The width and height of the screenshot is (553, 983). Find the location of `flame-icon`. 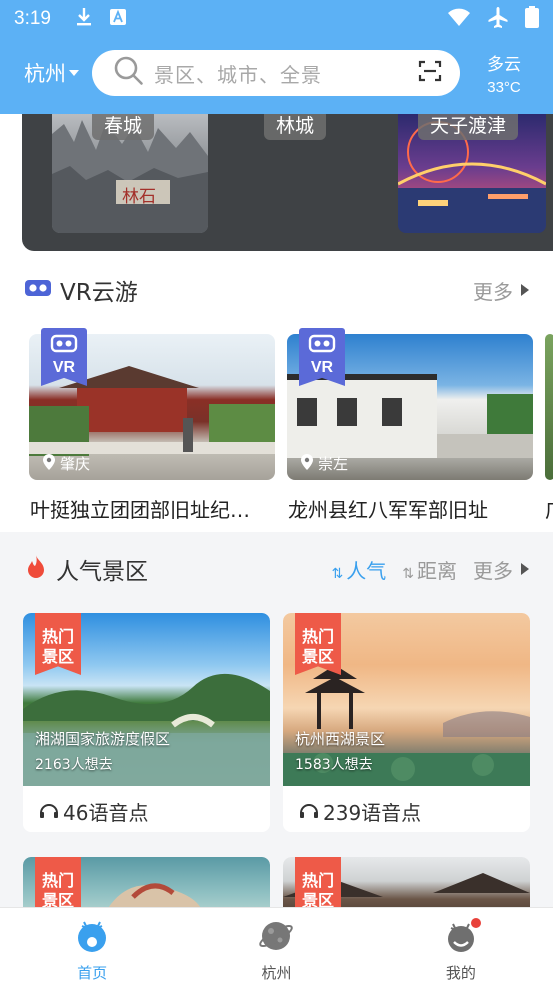

flame-icon is located at coordinates (36, 569).